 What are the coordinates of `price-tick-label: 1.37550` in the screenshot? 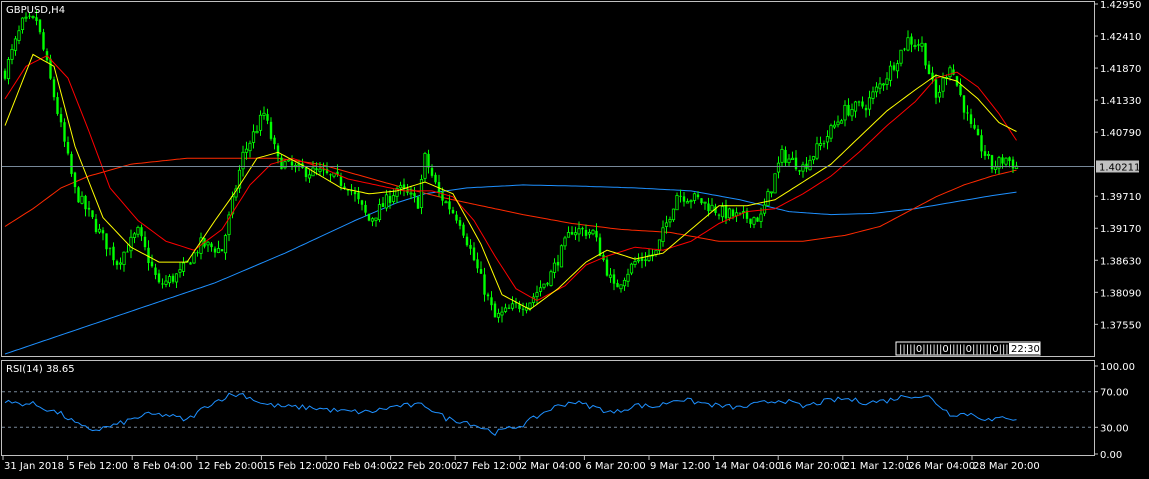 It's located at (1120, 325).